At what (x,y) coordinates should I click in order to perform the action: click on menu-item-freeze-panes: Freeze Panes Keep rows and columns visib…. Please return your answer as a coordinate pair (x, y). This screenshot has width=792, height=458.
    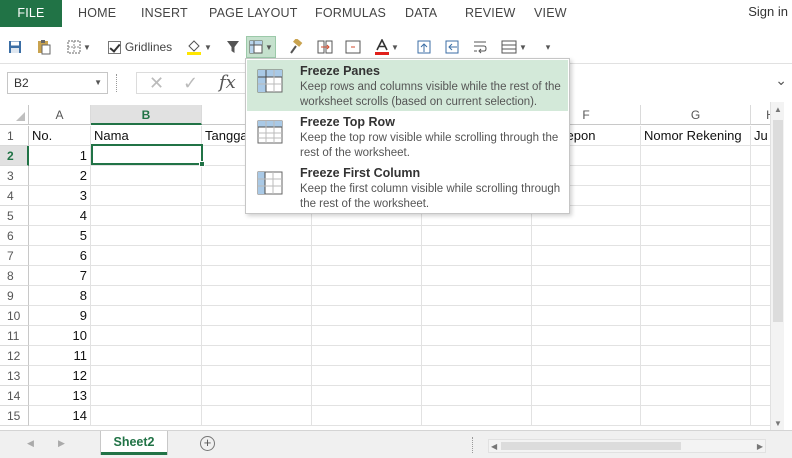
    Looking at the image, I should click on (407, 85).